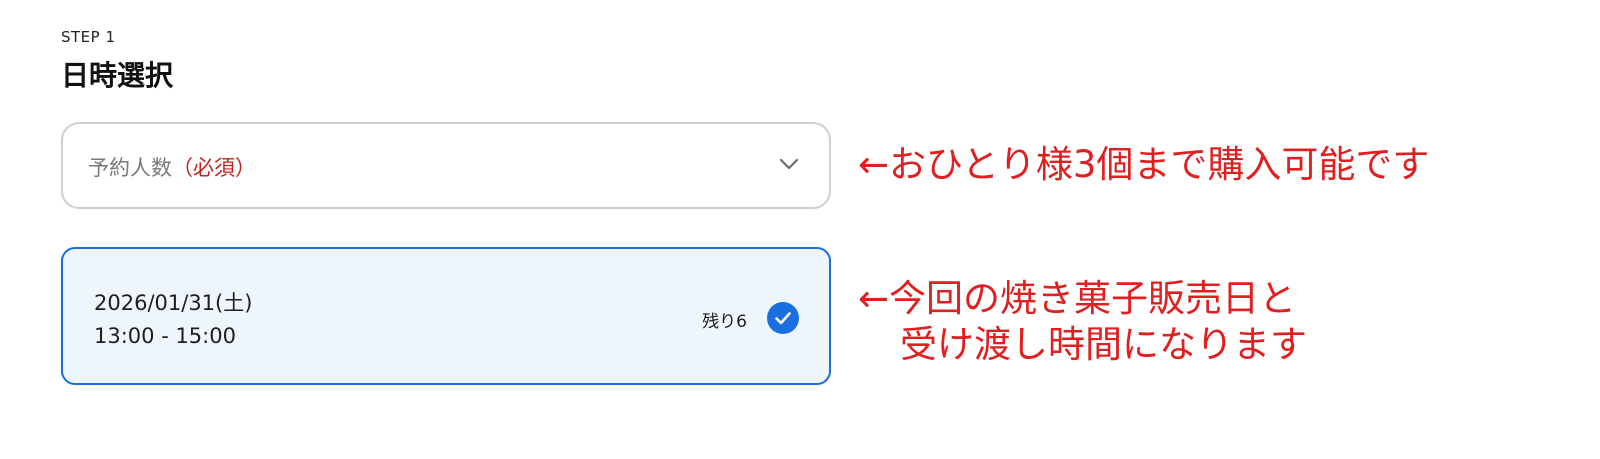 This screenshot has width=1600, height=459. What do you see at coordinates (783, 318) in the screenshot?
I see `check-circle-icon` at bounding box center [783, 318].